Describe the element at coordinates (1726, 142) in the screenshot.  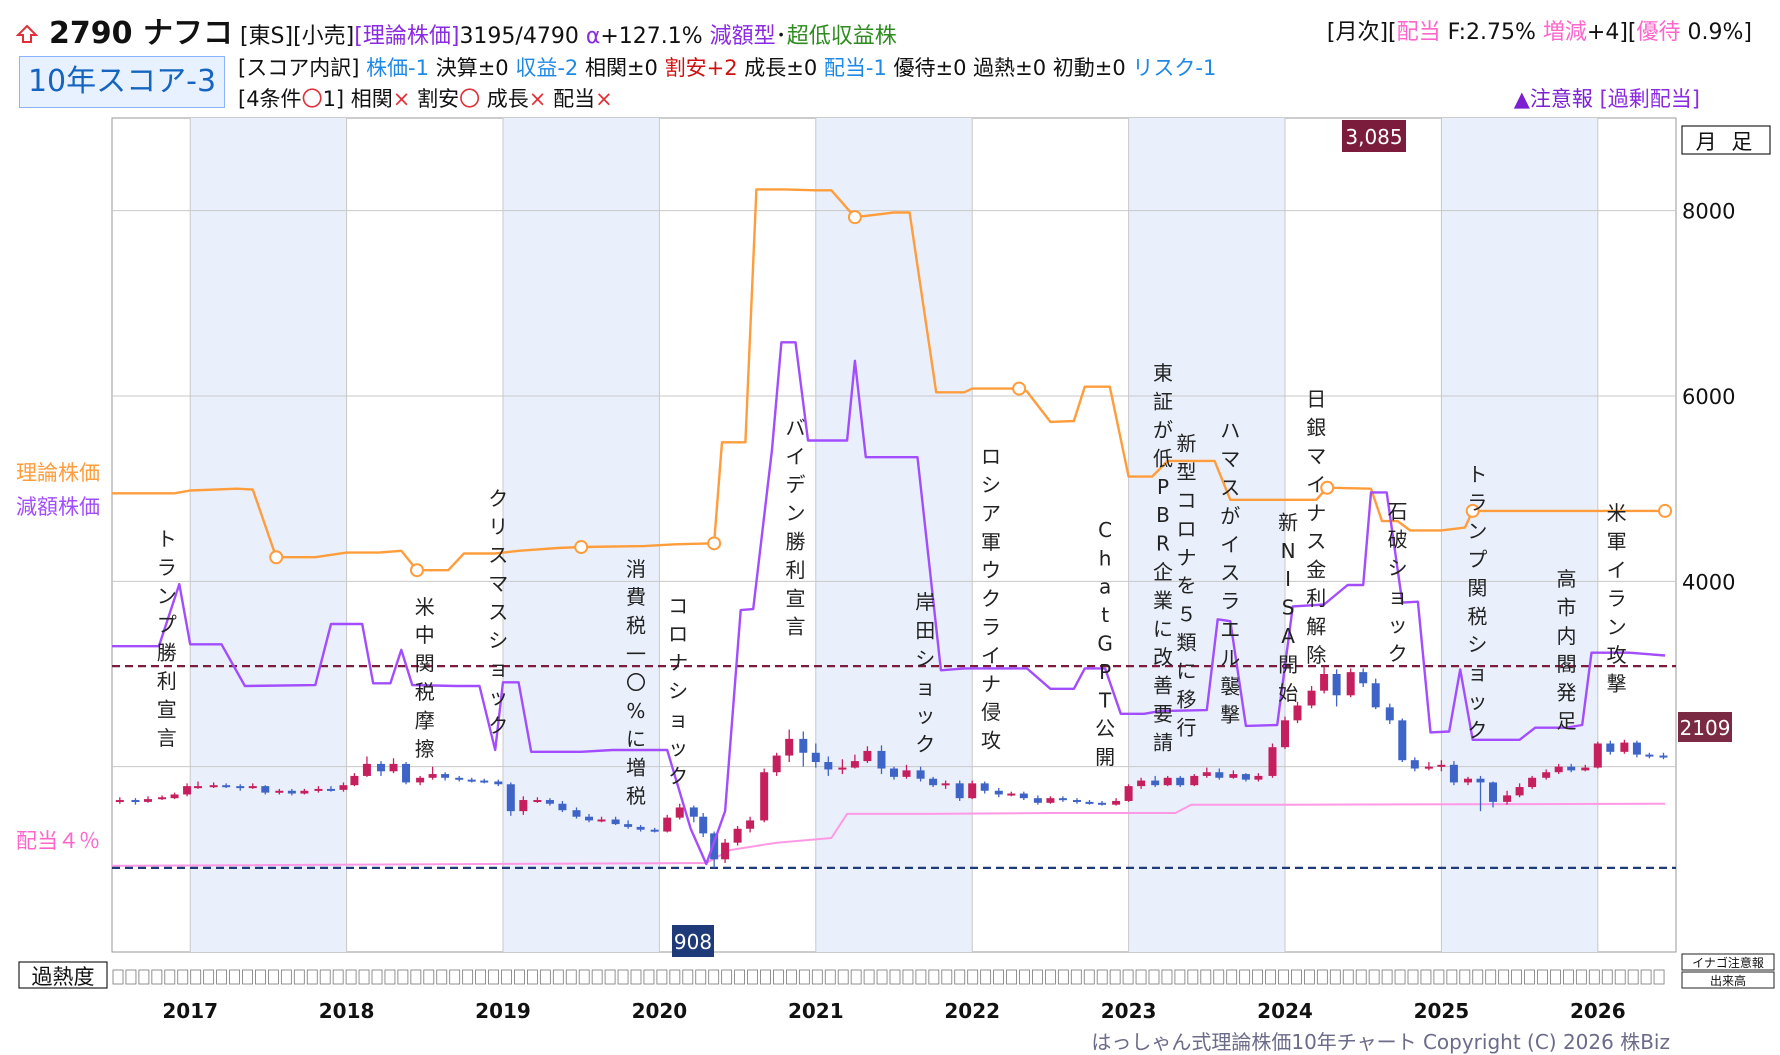
I see `period-button-label: 月 足` at that location.